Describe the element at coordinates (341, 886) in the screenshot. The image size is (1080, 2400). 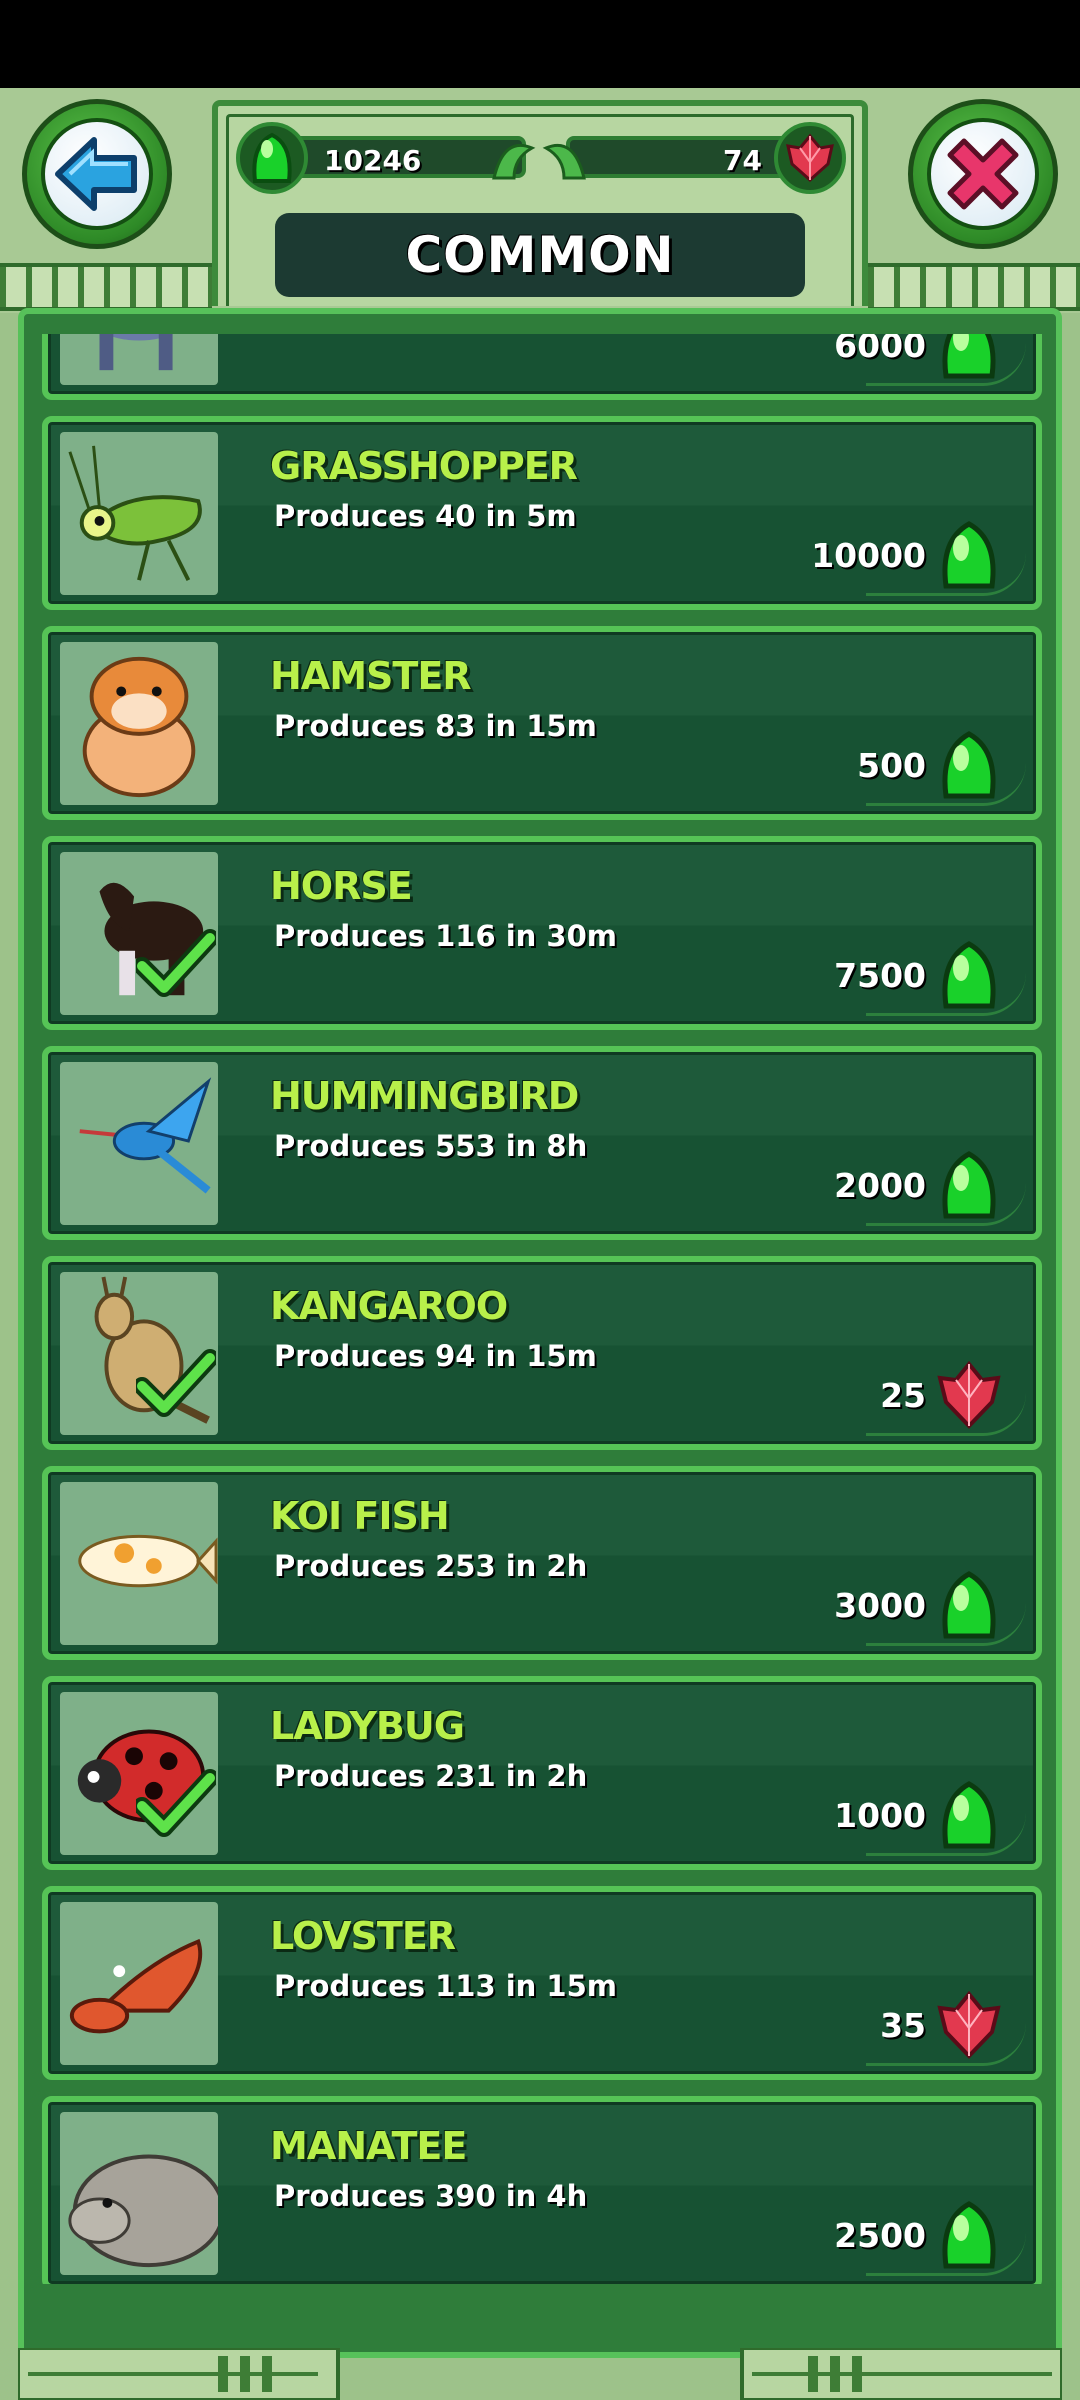
I see `item-name: HORSE` at that location.